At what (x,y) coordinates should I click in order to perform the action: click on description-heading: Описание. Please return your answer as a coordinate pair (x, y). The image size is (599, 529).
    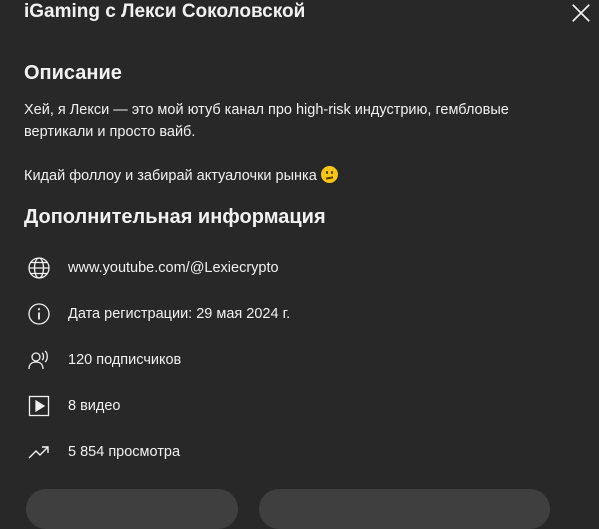
    Looking at the image, I should click on (73, 73).